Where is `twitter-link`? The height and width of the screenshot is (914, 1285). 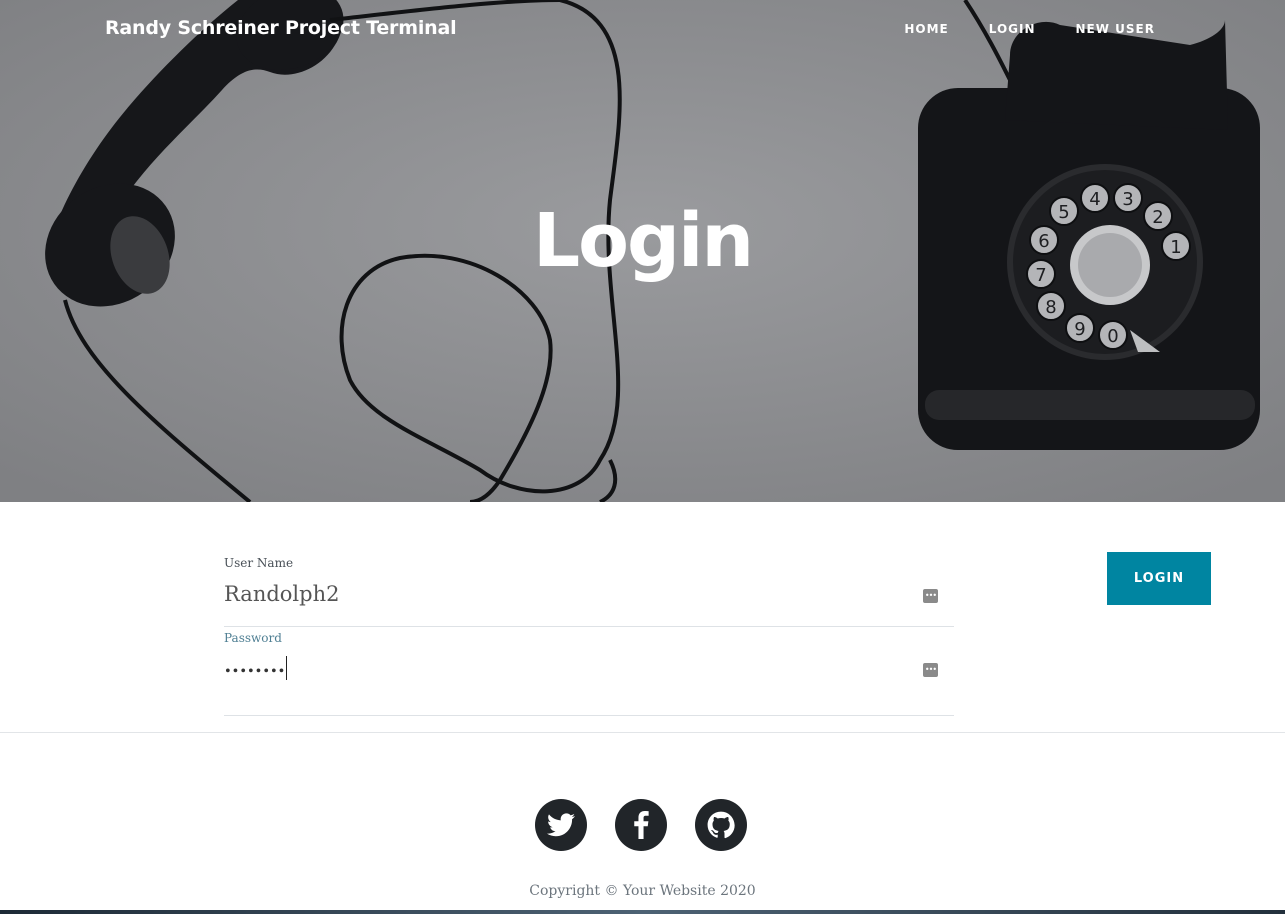 twitter-link is located at coordinates (561, 825).